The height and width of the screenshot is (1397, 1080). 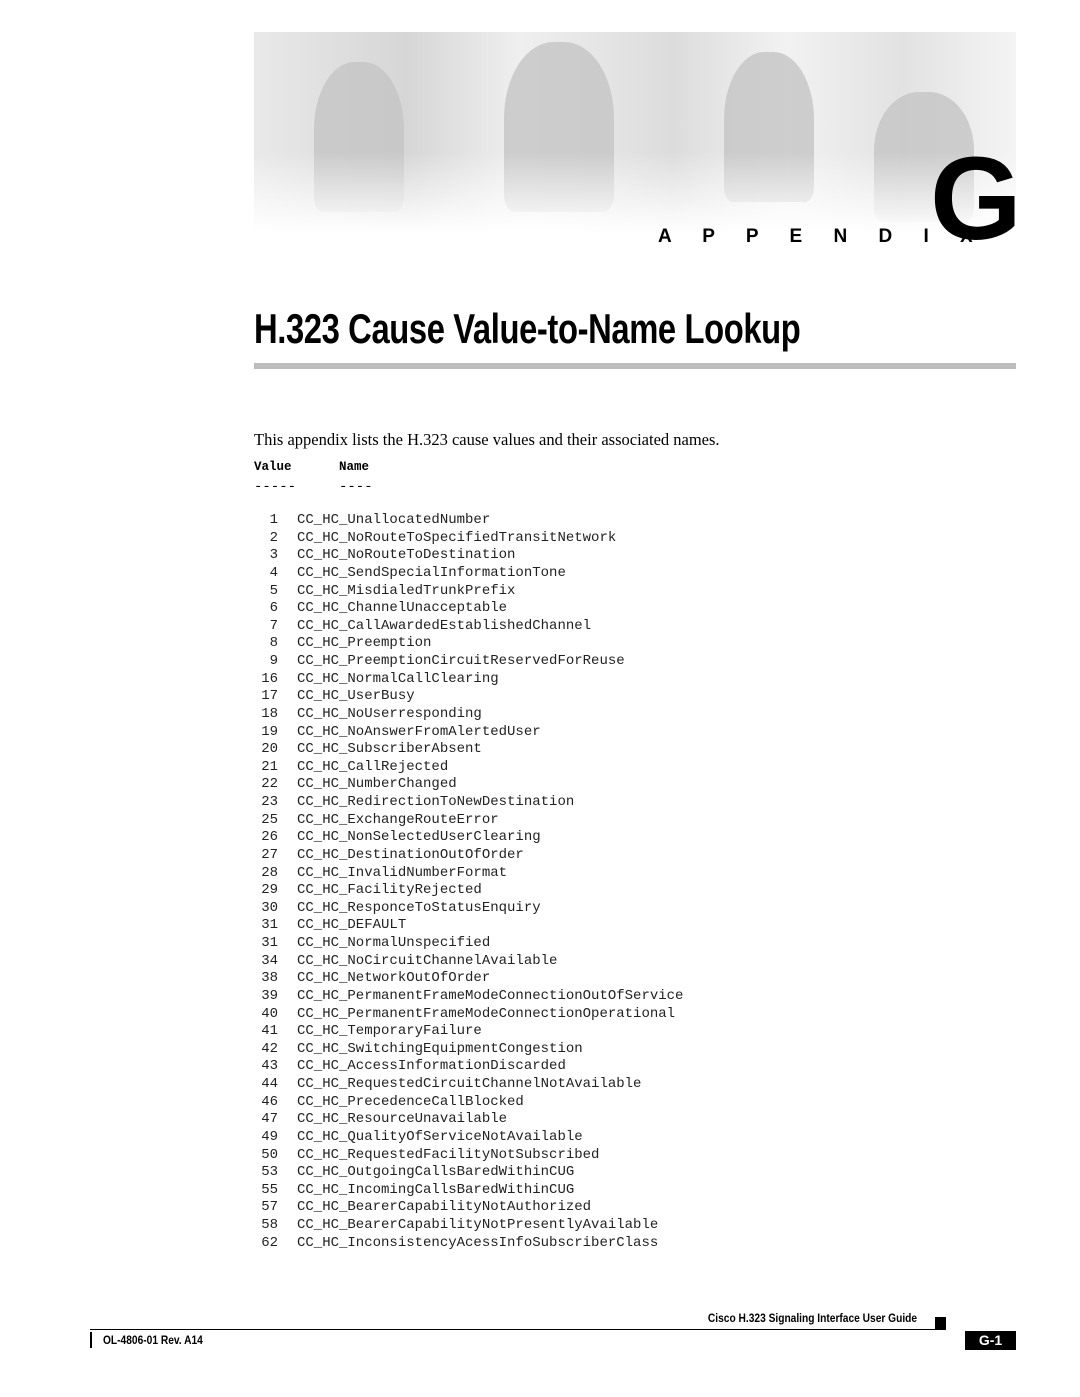 I want to click on table-row: 8 CC_HC_Preemption, so click(x=468, y=644).